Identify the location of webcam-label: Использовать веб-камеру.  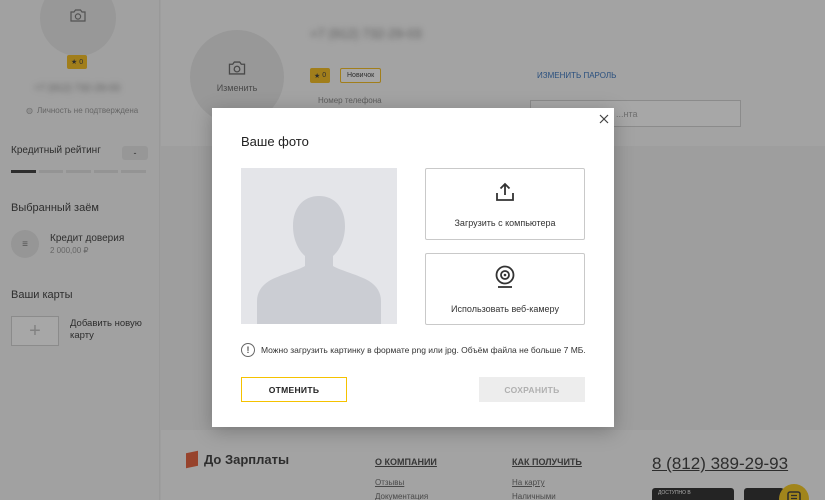
(505, 308).